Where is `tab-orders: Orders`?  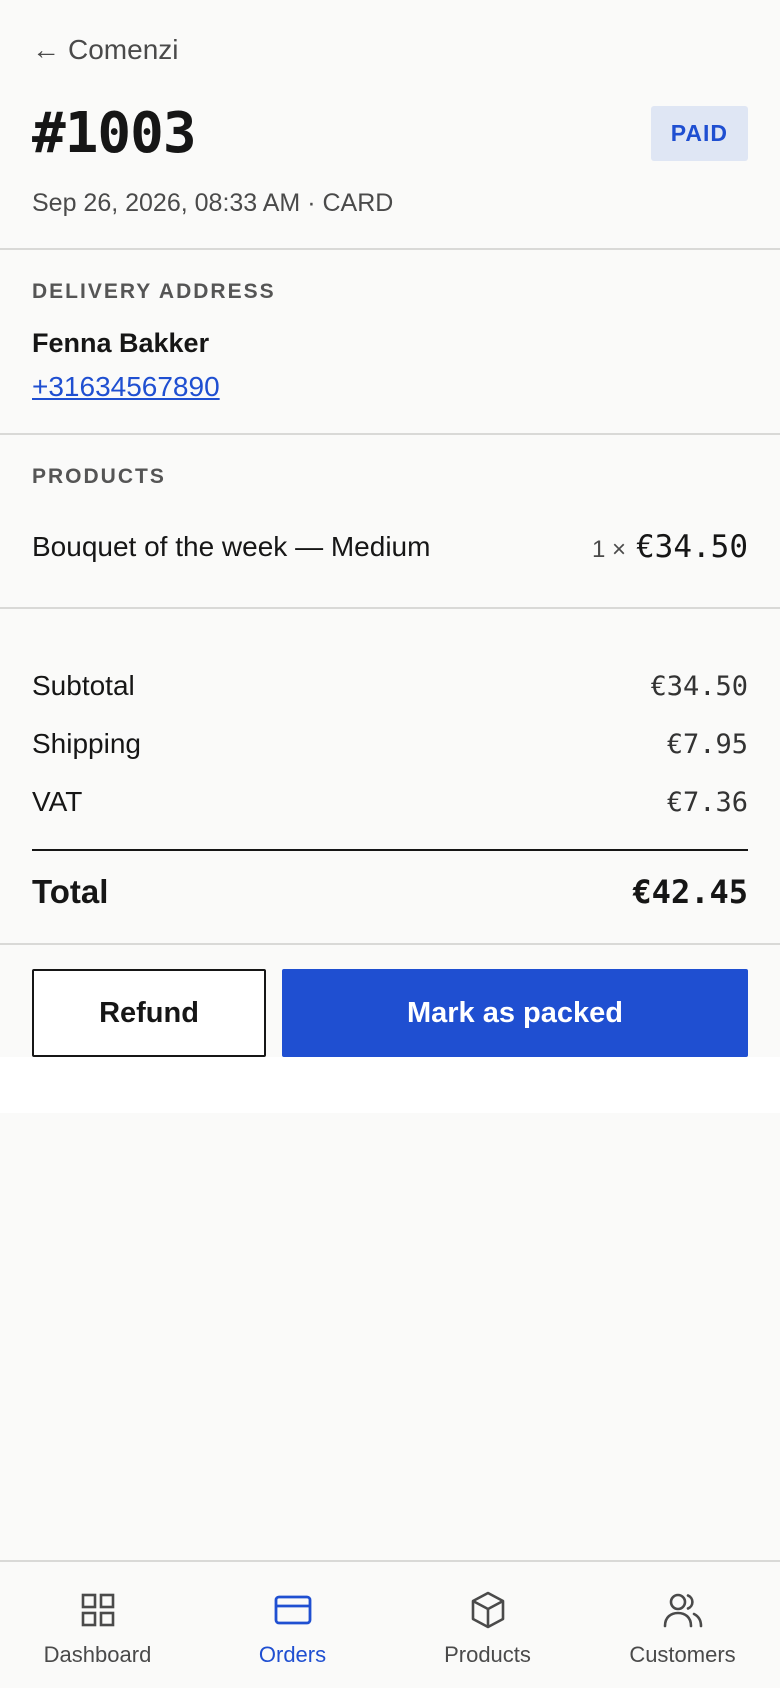 tab-orders: Orders is located at coordinates (292, 1625).